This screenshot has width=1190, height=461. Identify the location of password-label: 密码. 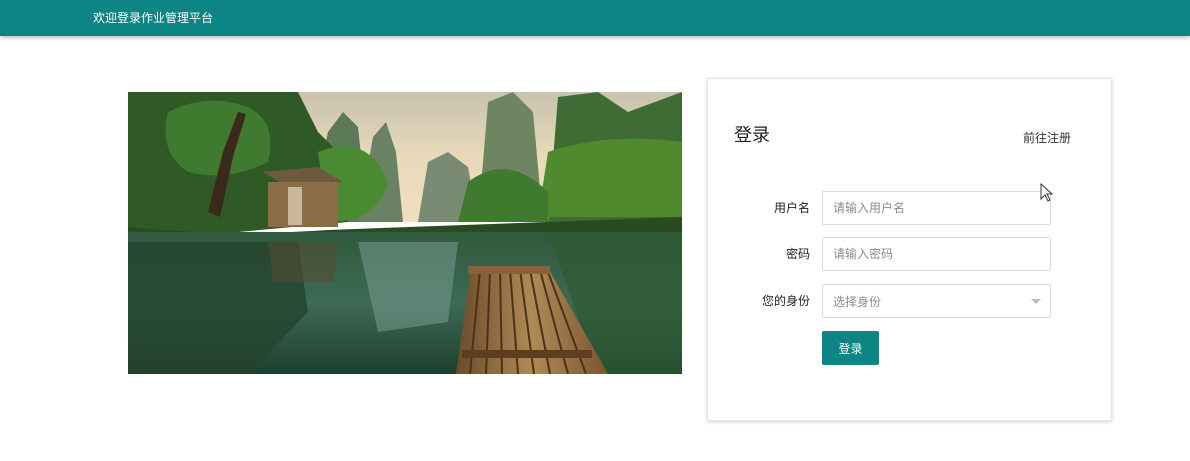
(797, 254).